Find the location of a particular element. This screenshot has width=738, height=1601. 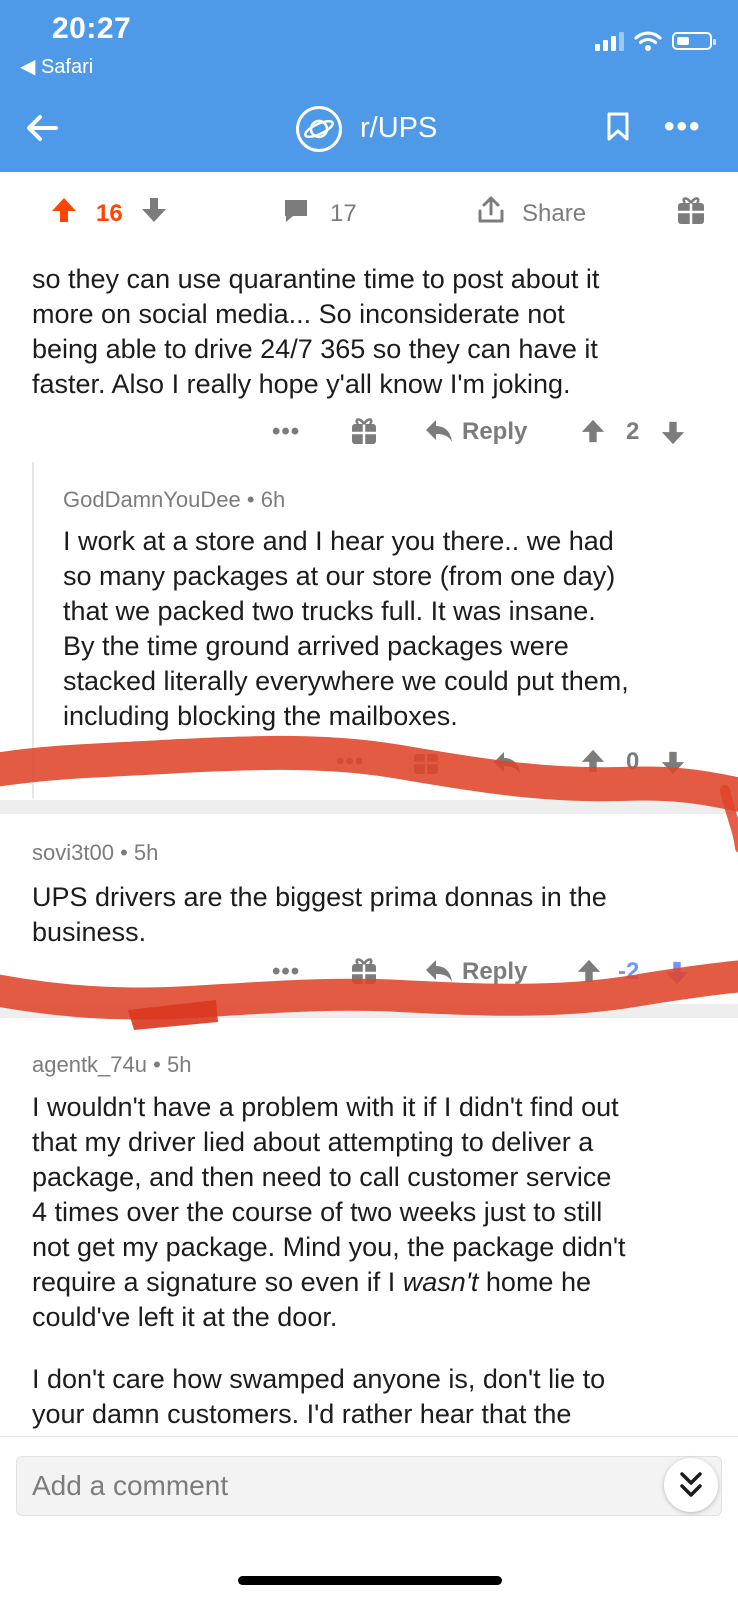

comment-age: 6h is located at coordinates (273, 499).